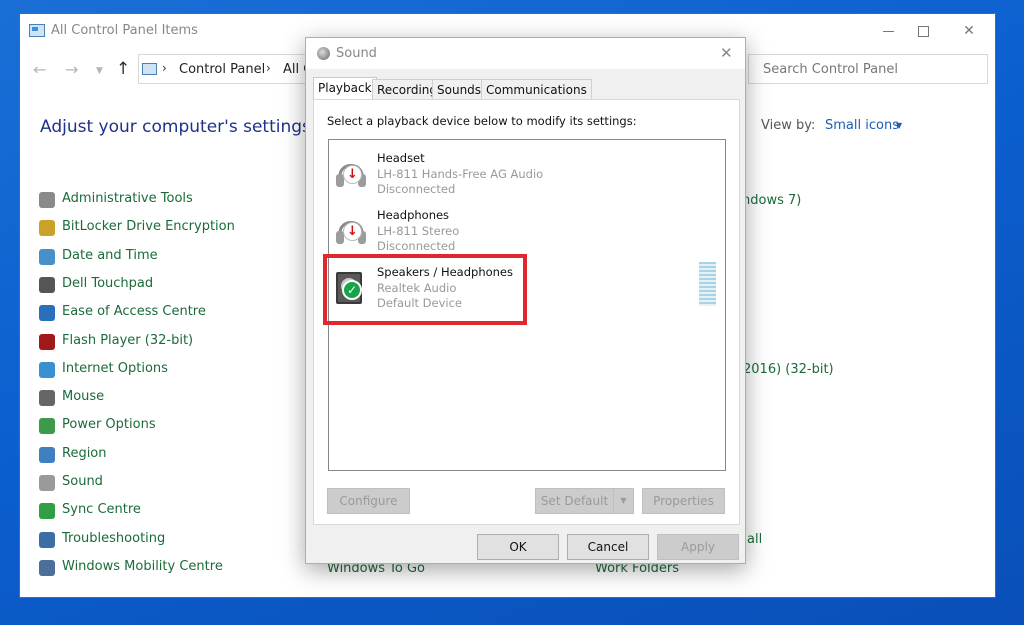  What do you see at coordinates (47, 540) in the screenshot?
I see `troubleshooting-icon` at bounding box center [47, 540].